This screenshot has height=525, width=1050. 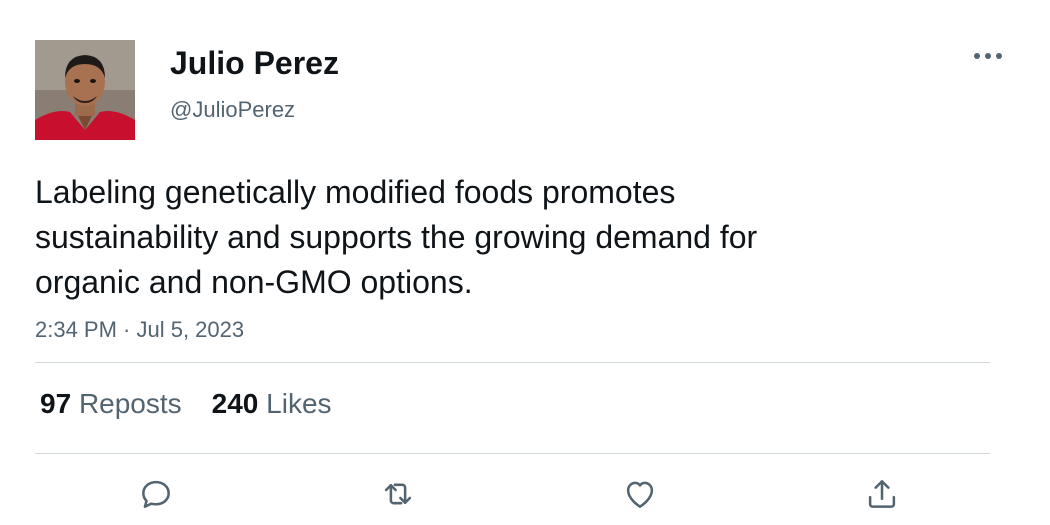 What do you see at coordinates (156, 494) in the screenshot?
I see `reply-icon` at bounding box center [156, 494].